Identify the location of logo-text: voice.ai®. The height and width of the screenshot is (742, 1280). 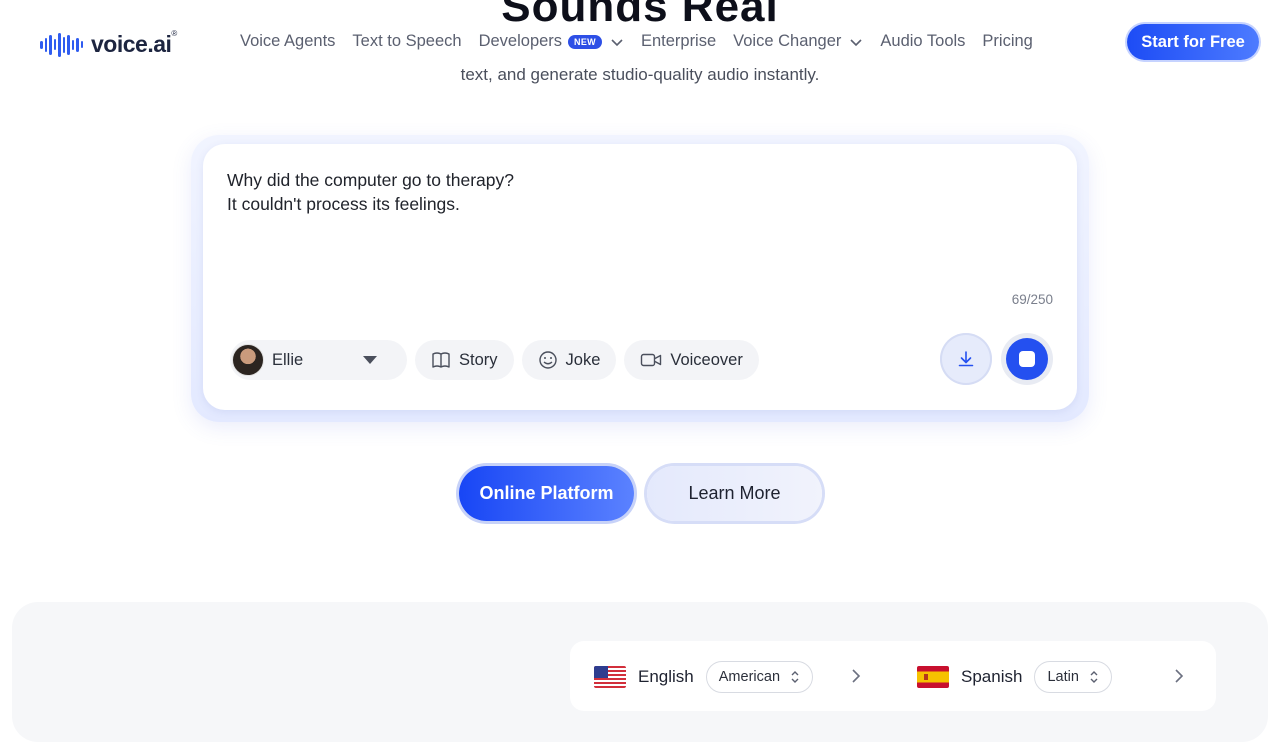
(134, 43).